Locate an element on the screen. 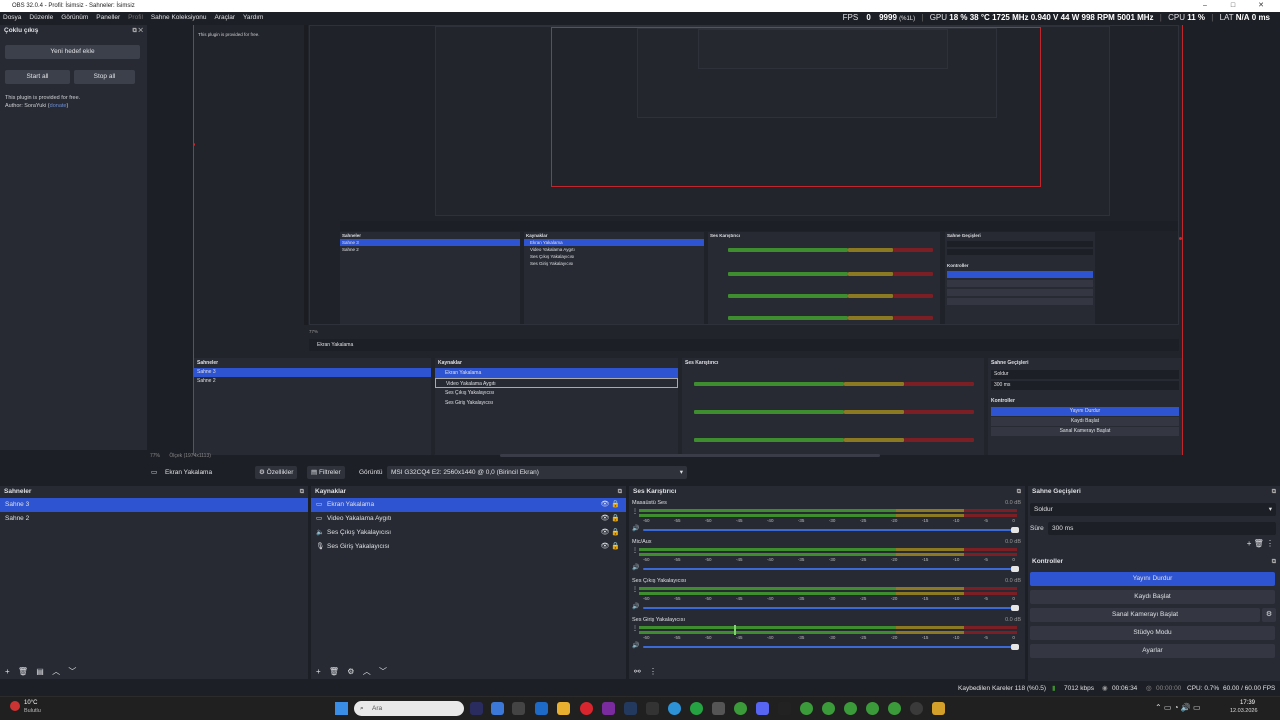 This screenshot has height=720, width=1280. stop-stream-button: Yayını Durdur is located at coordinates (1152, 579).